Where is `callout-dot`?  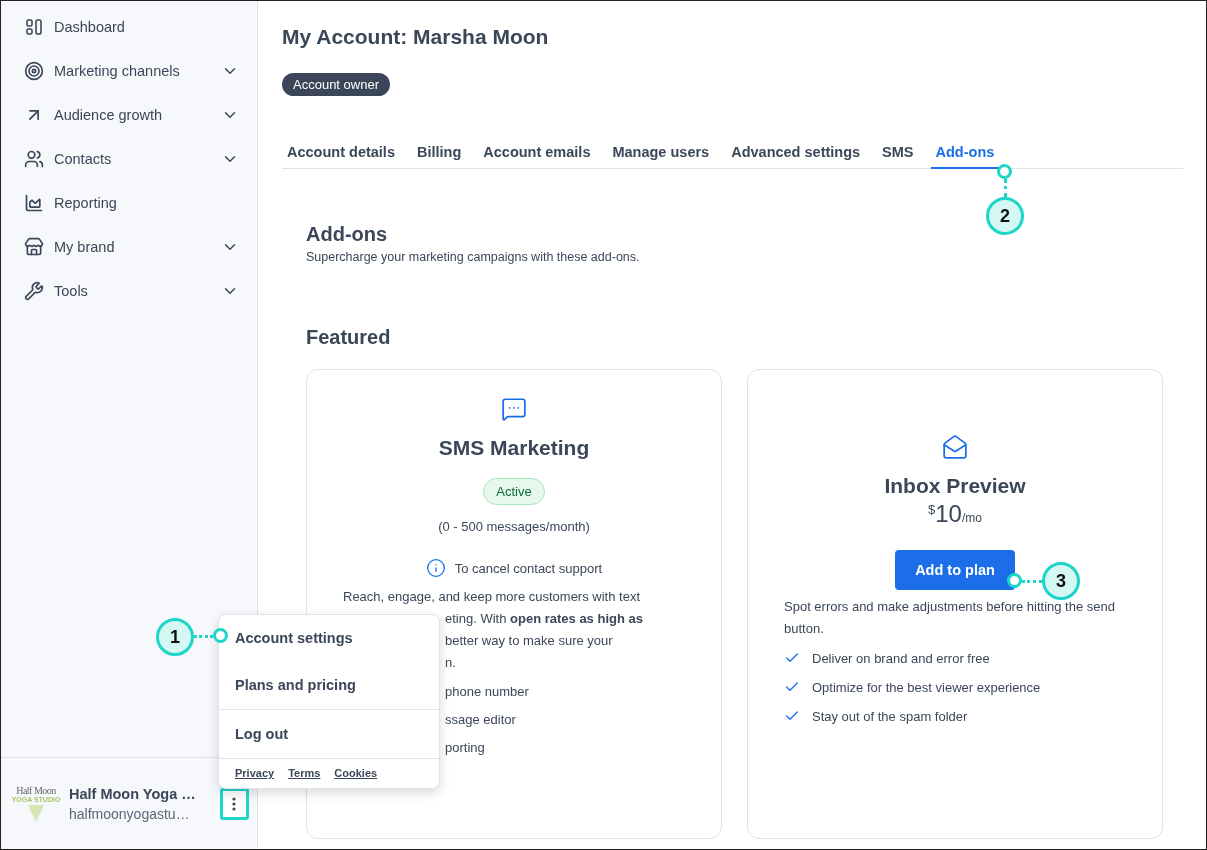
callout-dot is located at coordinates (1004, 171).